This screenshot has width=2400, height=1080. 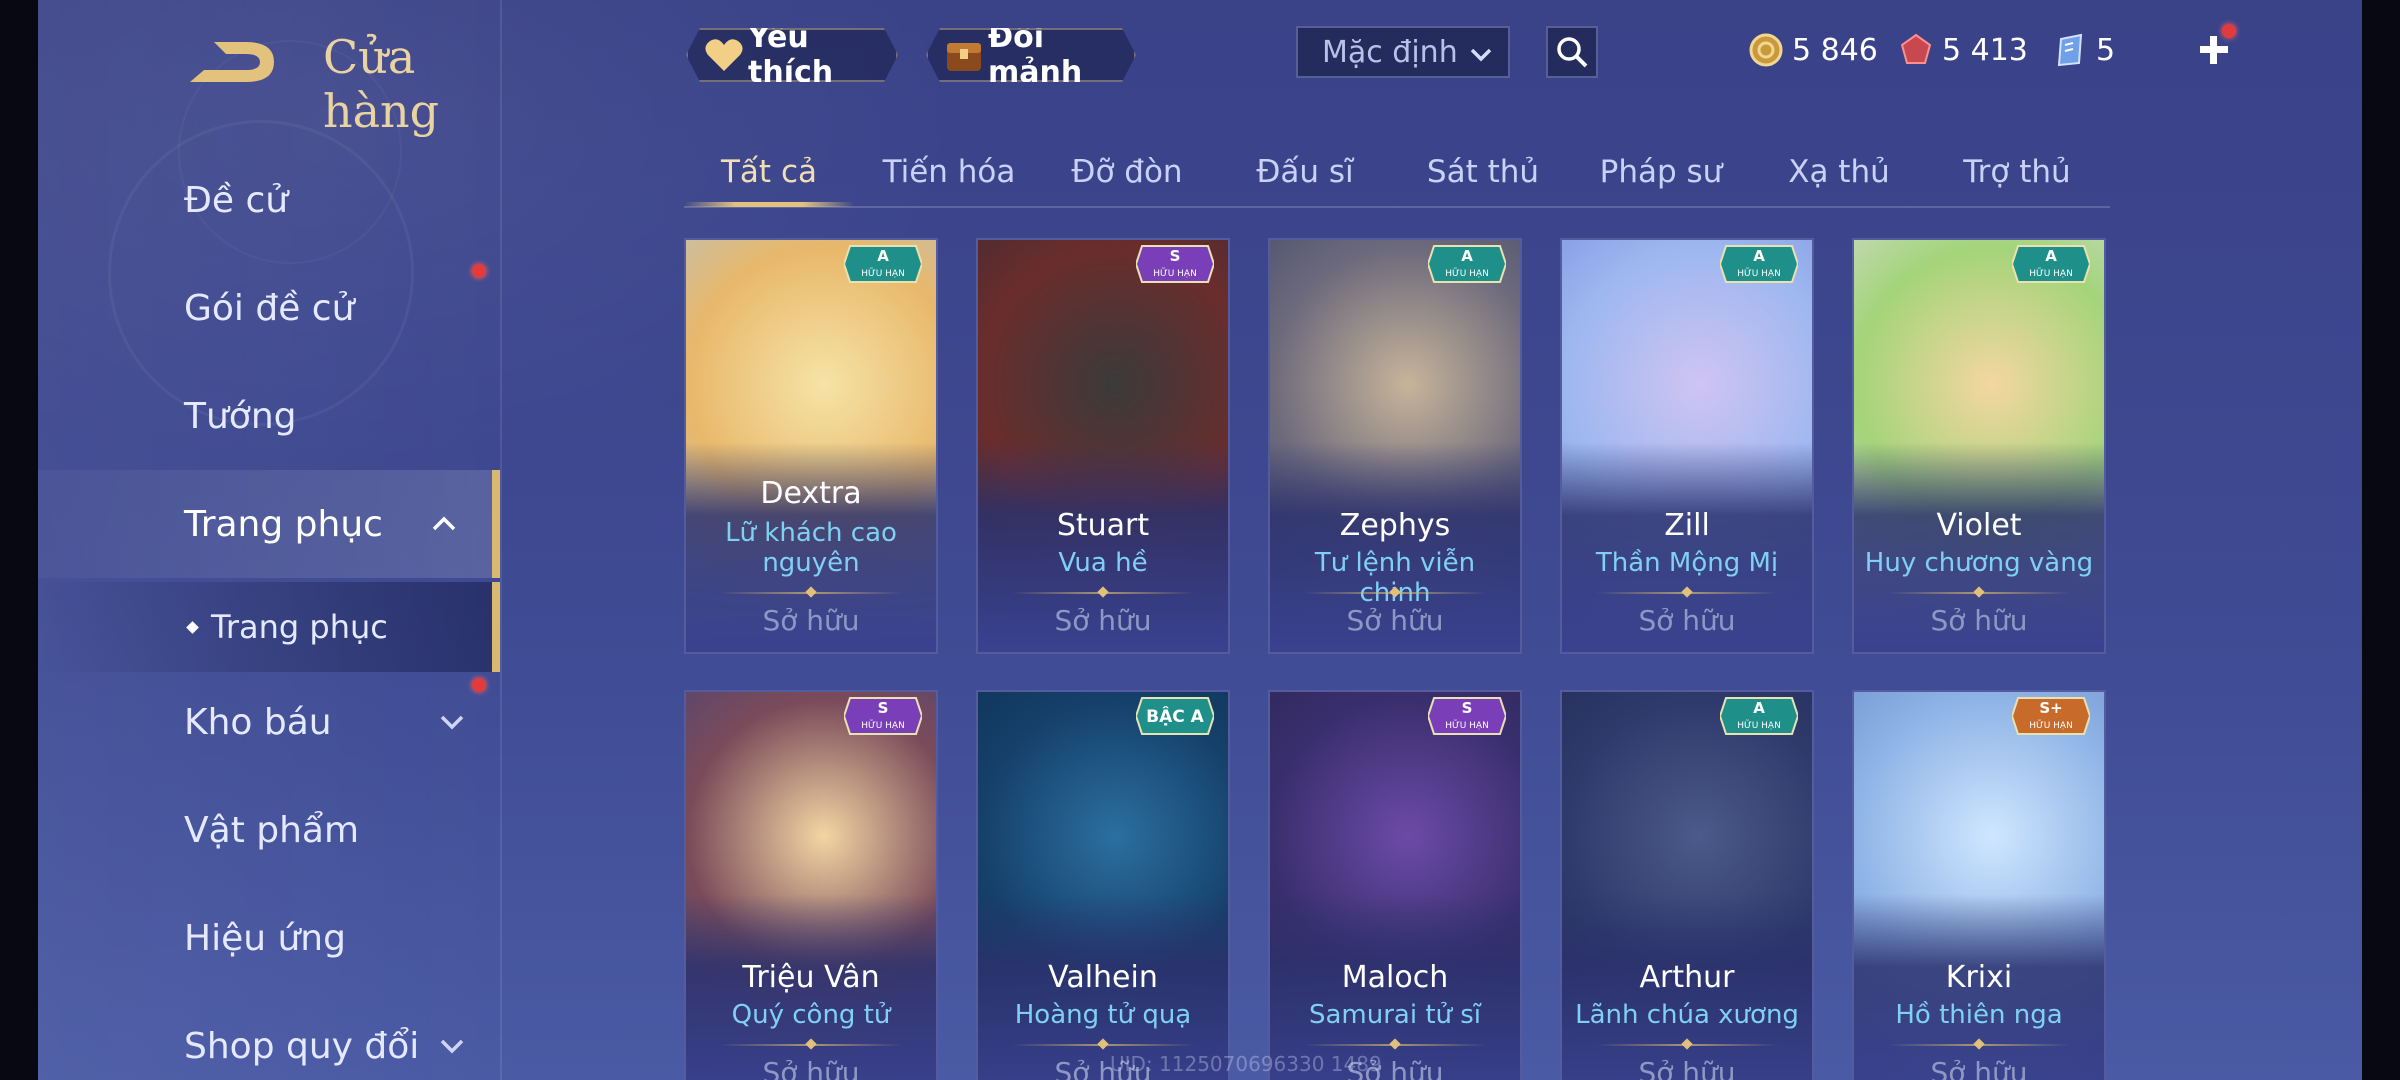 I want to click on tab-evolution: Tiến hóa, so click(x=949, y=172).